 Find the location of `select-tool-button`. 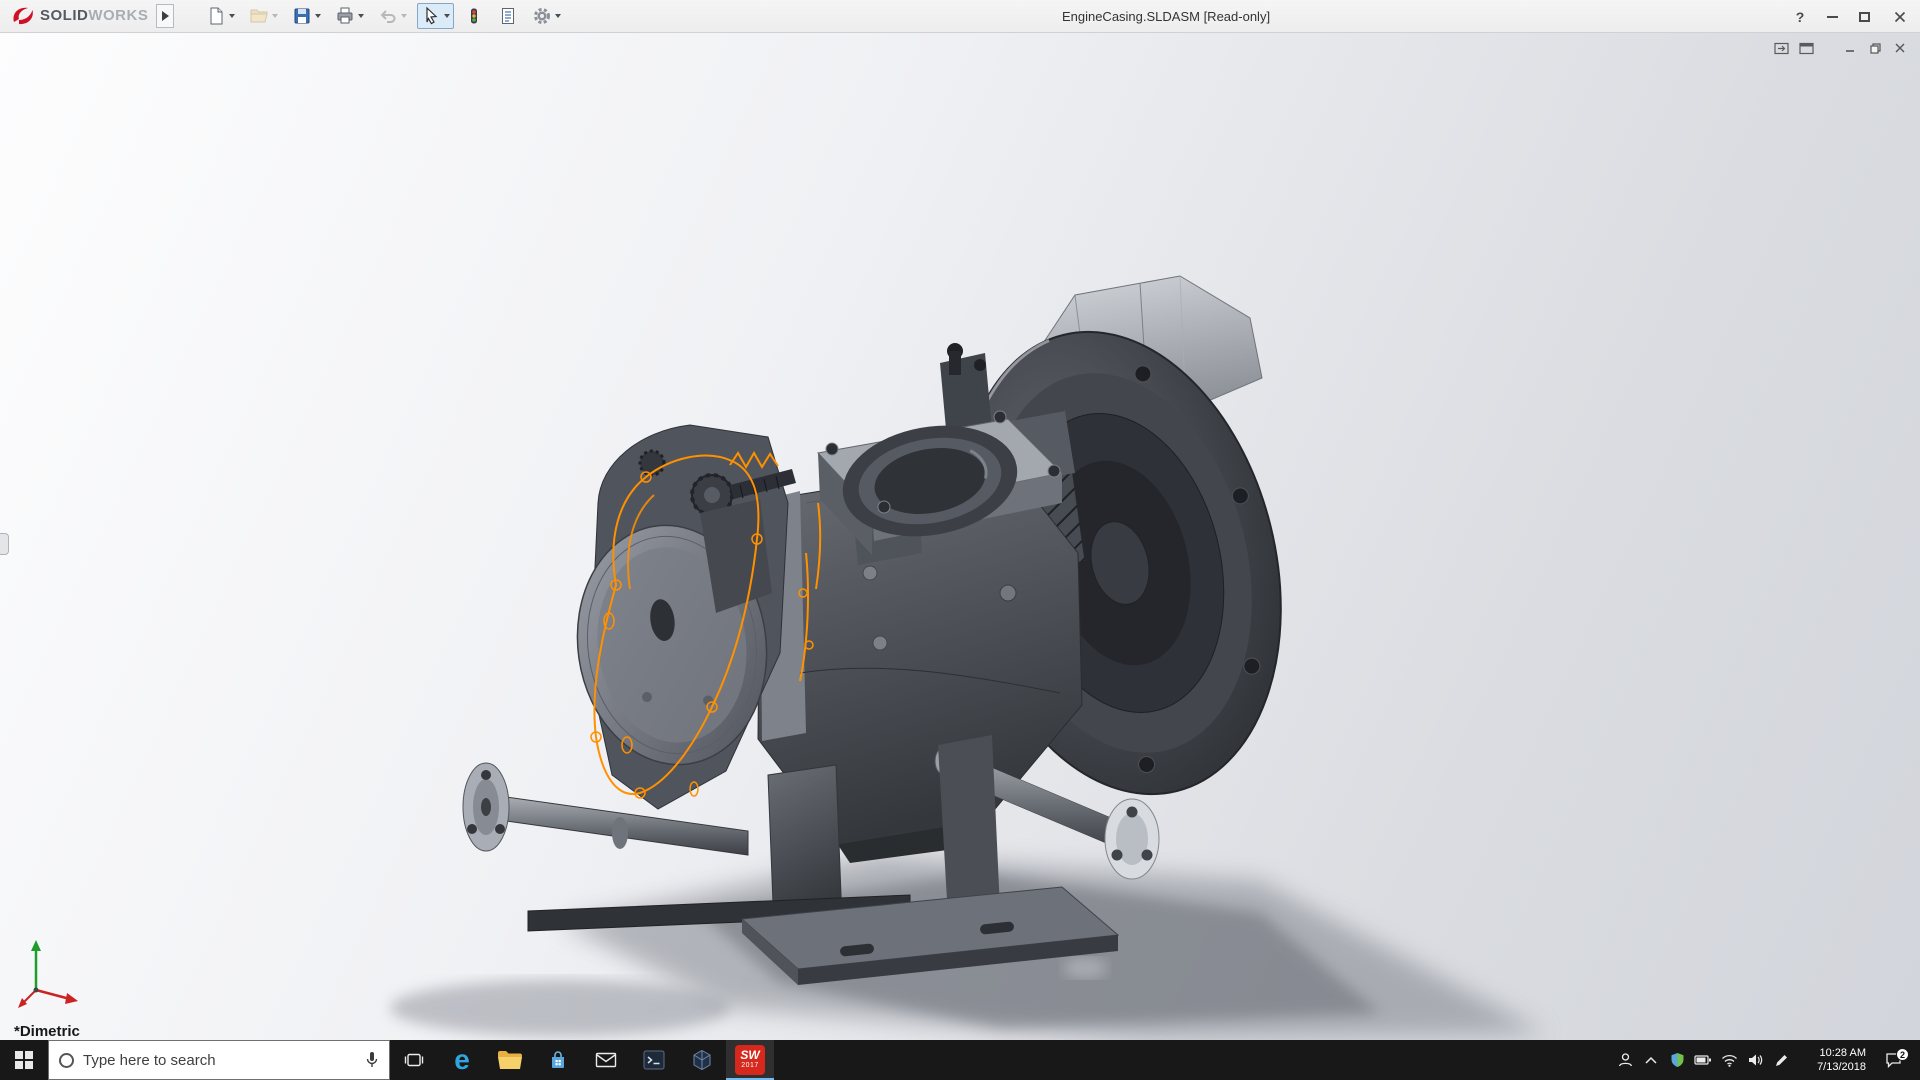

select-tool-button is located at coordinates (436, 16).